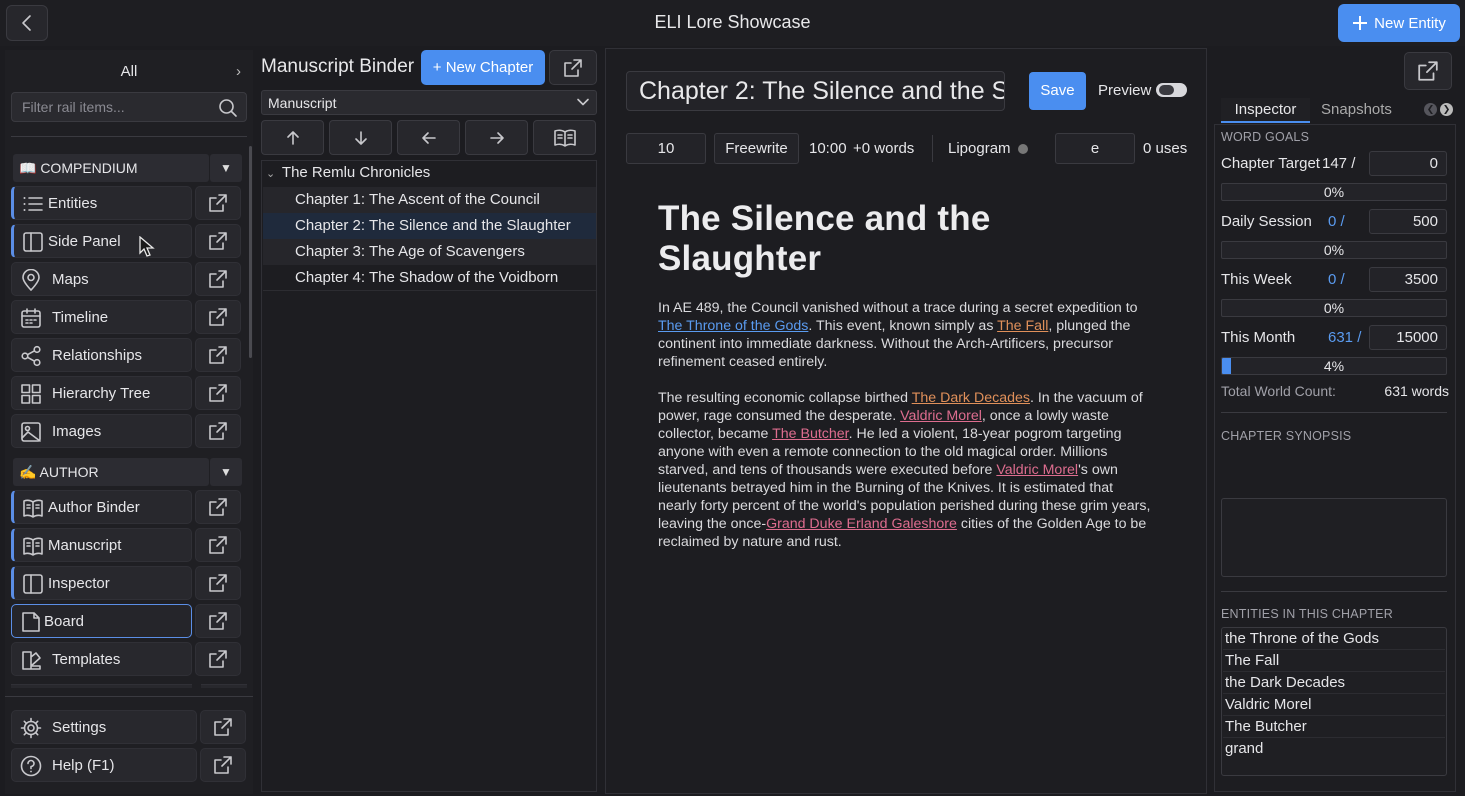 This screenshot has height=796, width=1465. What do you see at coordinates (1270, 163) in the screenshot?
I see `goal-label: Chapter Target` at bounding box center [1270, 163].